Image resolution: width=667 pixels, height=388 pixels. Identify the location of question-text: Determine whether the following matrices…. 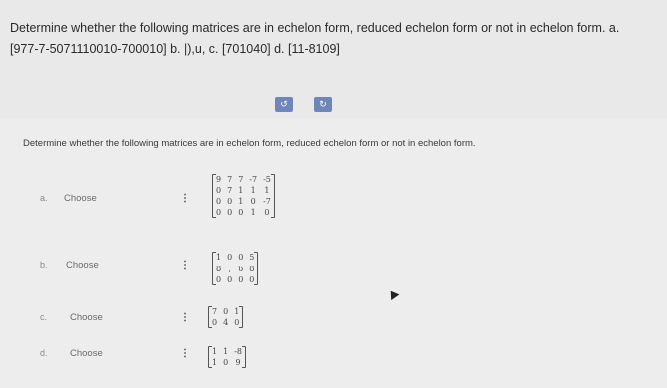
(315, 38).